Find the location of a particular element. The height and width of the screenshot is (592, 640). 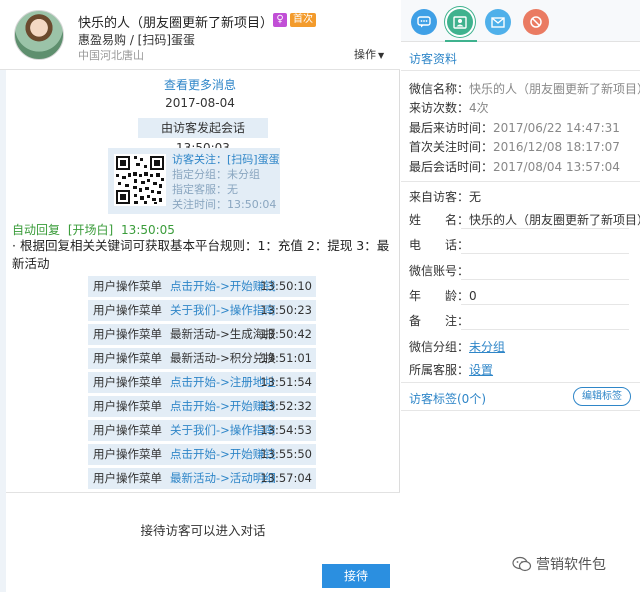

wechat-account-field is located at coordinates (545, 279).